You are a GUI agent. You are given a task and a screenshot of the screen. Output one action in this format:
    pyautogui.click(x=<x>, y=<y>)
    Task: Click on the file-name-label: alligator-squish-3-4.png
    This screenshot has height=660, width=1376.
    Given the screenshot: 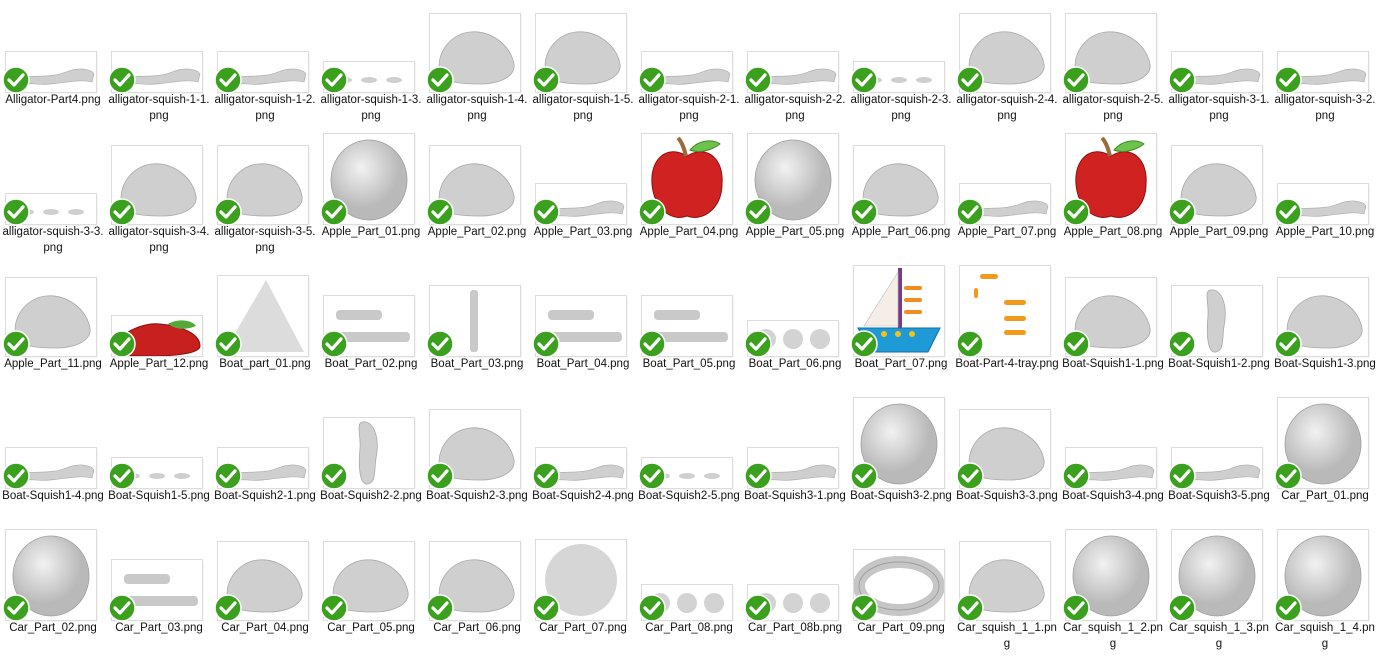 What is the action you would take?
    pyautogui.click(x=159, y=240)
    